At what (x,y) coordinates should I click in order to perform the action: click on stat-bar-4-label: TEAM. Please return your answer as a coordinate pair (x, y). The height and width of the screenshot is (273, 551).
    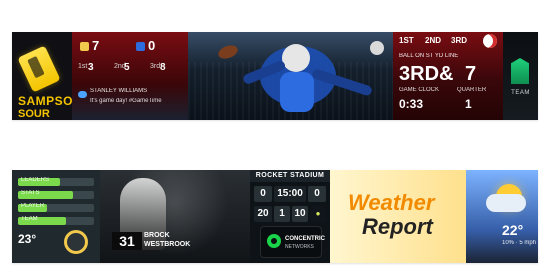
    Looking at the image, I should click on (29, 219).